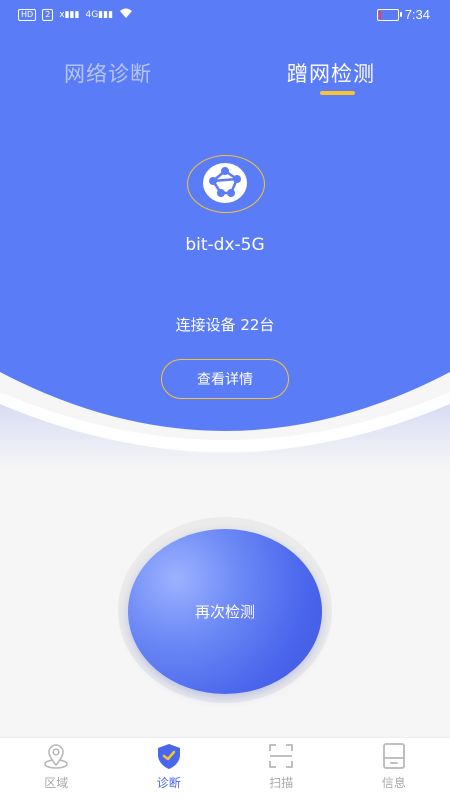 This screenshot has height=801, width=450. I want to click on battery-icon, so click(388, 15).